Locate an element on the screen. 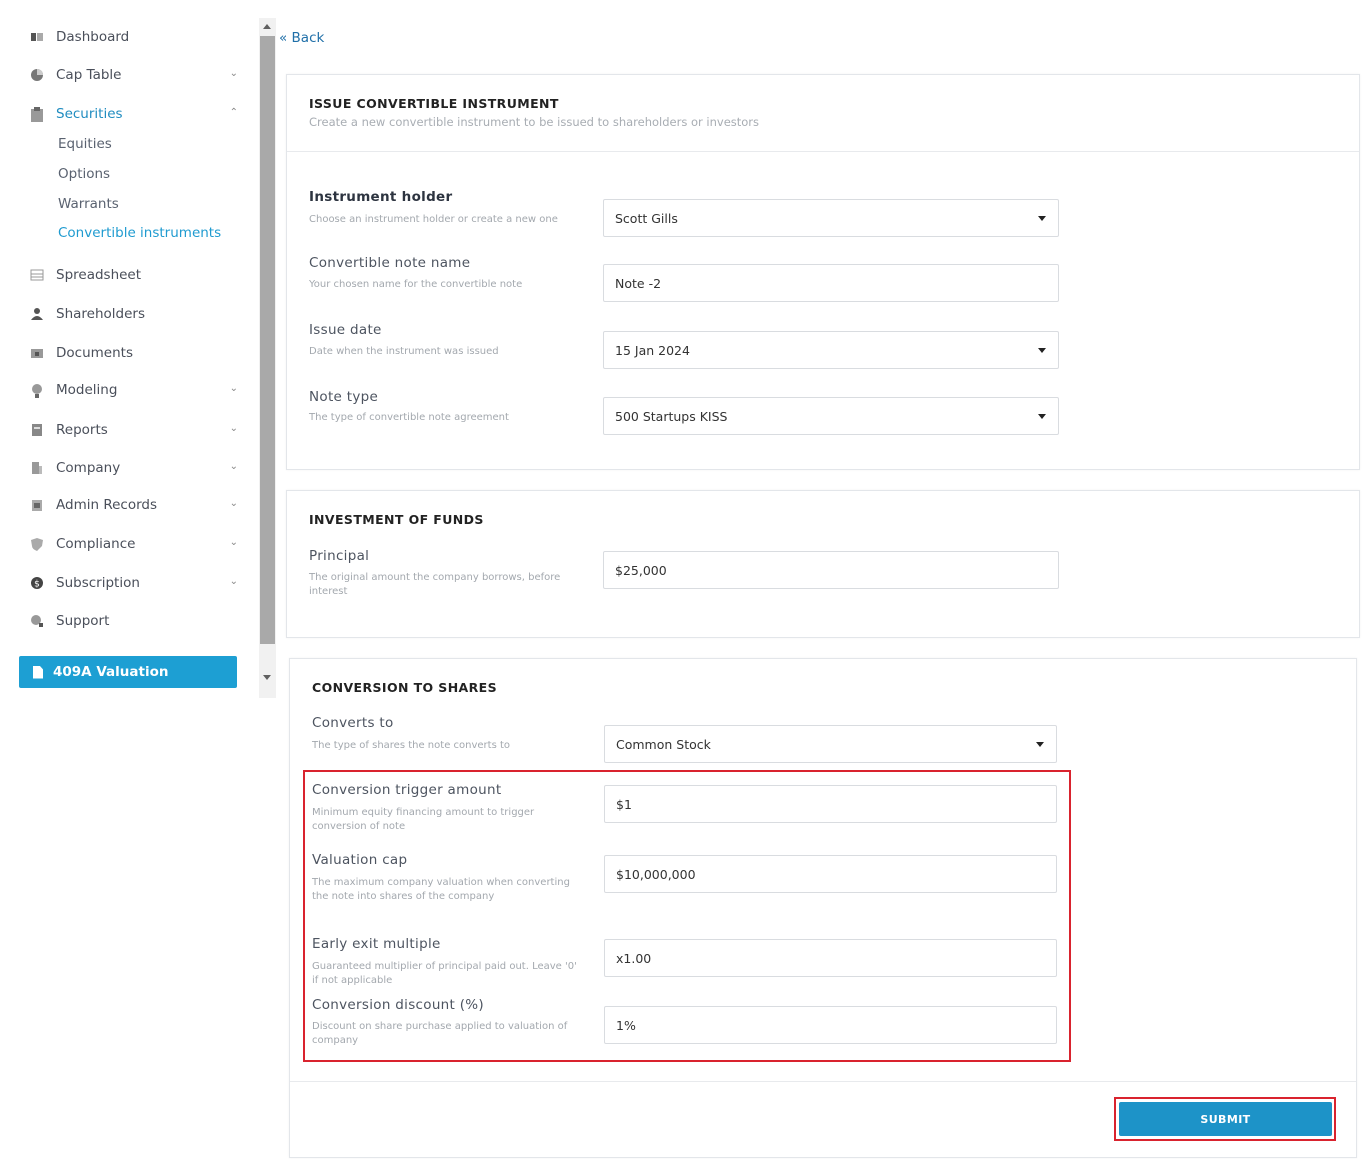 The height and width of the screenshot is (1159, 1366). issue-date-select: 15 Jan 2024 is located at coordinates (831, 350).